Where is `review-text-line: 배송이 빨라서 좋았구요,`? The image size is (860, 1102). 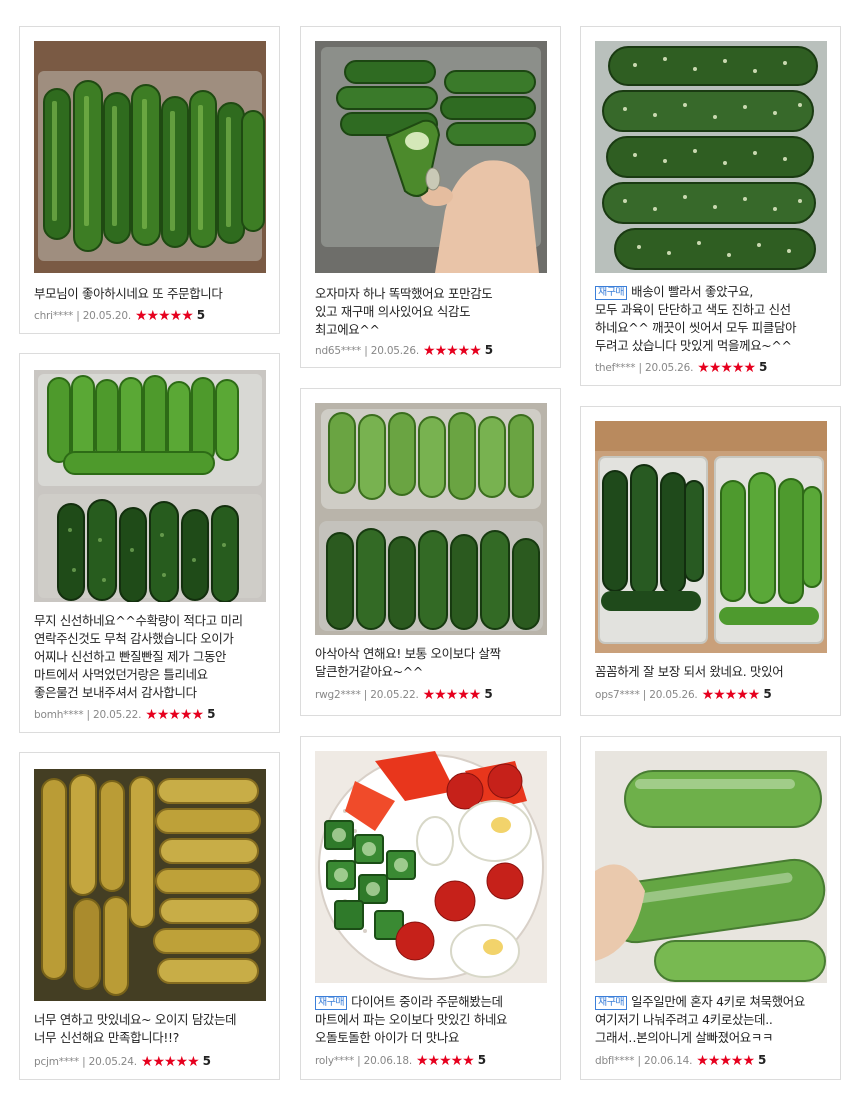
review-text-line: 배송이 빨라서 좋았구요, is located at coordinates (692, 291).